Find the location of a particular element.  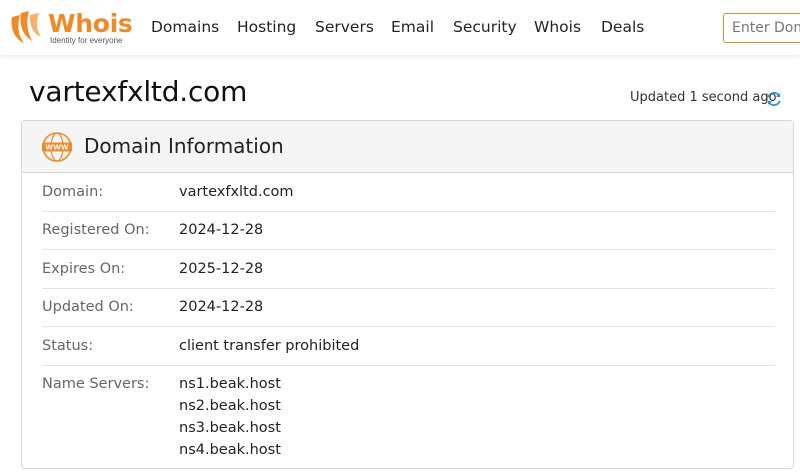

name-server: ns4.beak.host is located at coordinates (230, 450).